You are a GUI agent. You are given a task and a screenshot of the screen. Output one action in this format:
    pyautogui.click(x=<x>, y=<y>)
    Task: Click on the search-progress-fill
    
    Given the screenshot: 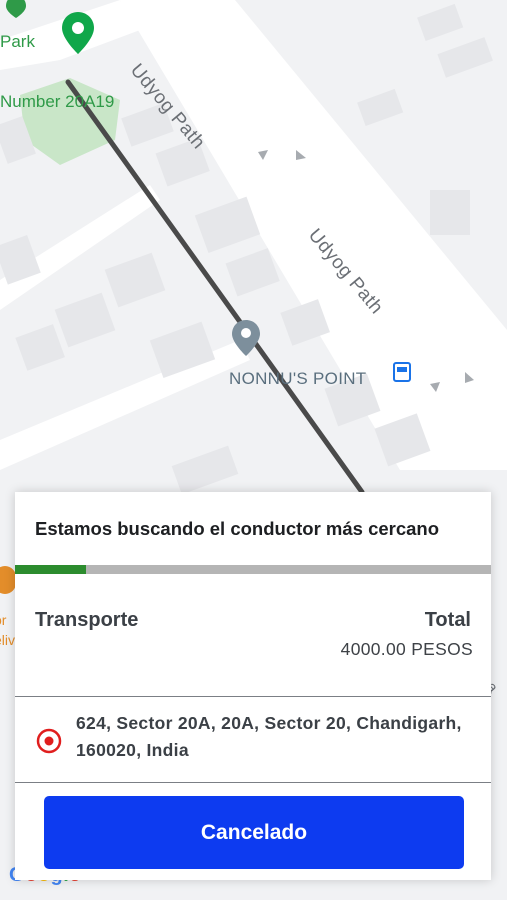 What is the action you would take?
    pyautogui.click(x=51, y=569)
    